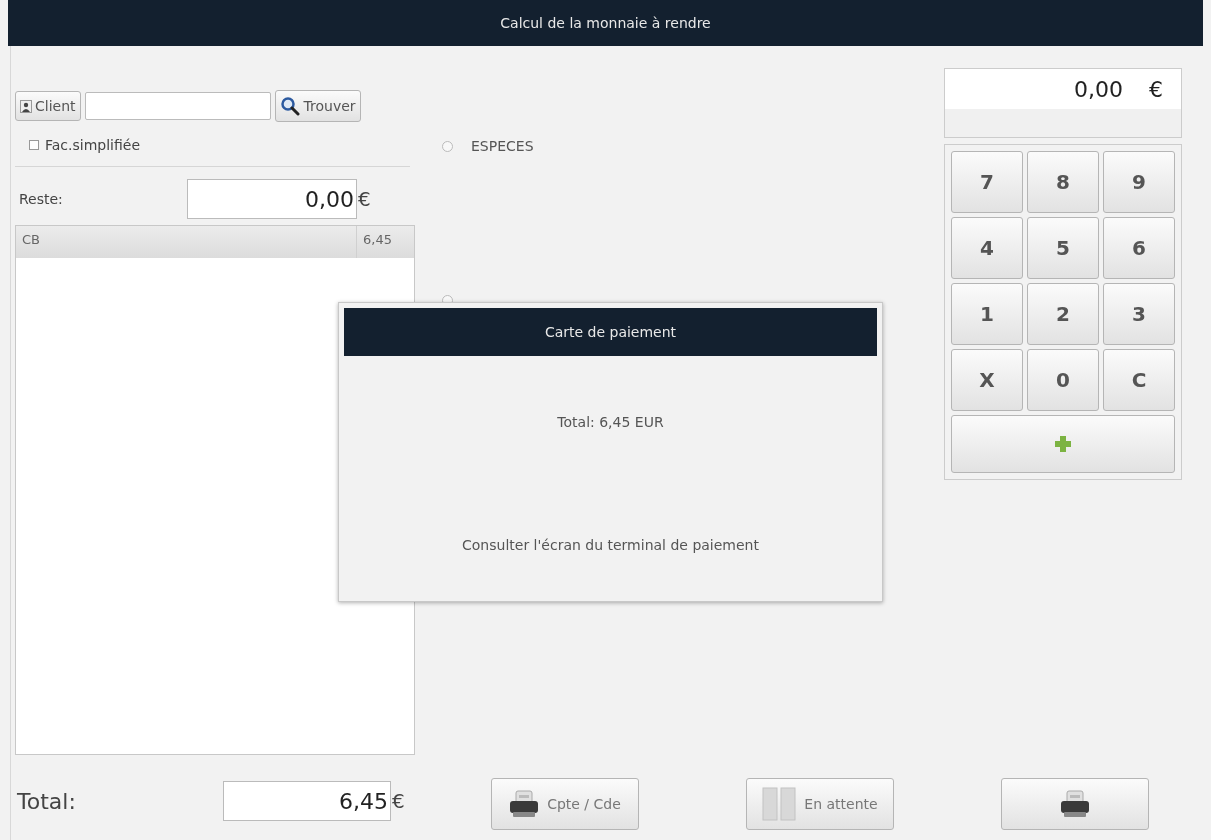 This screenshot has height=840, width=1211. What do you see at coordinates (1063, 314) in the screenshot?
I see `keypad-key: 2` at bounding box center [1063, 314].